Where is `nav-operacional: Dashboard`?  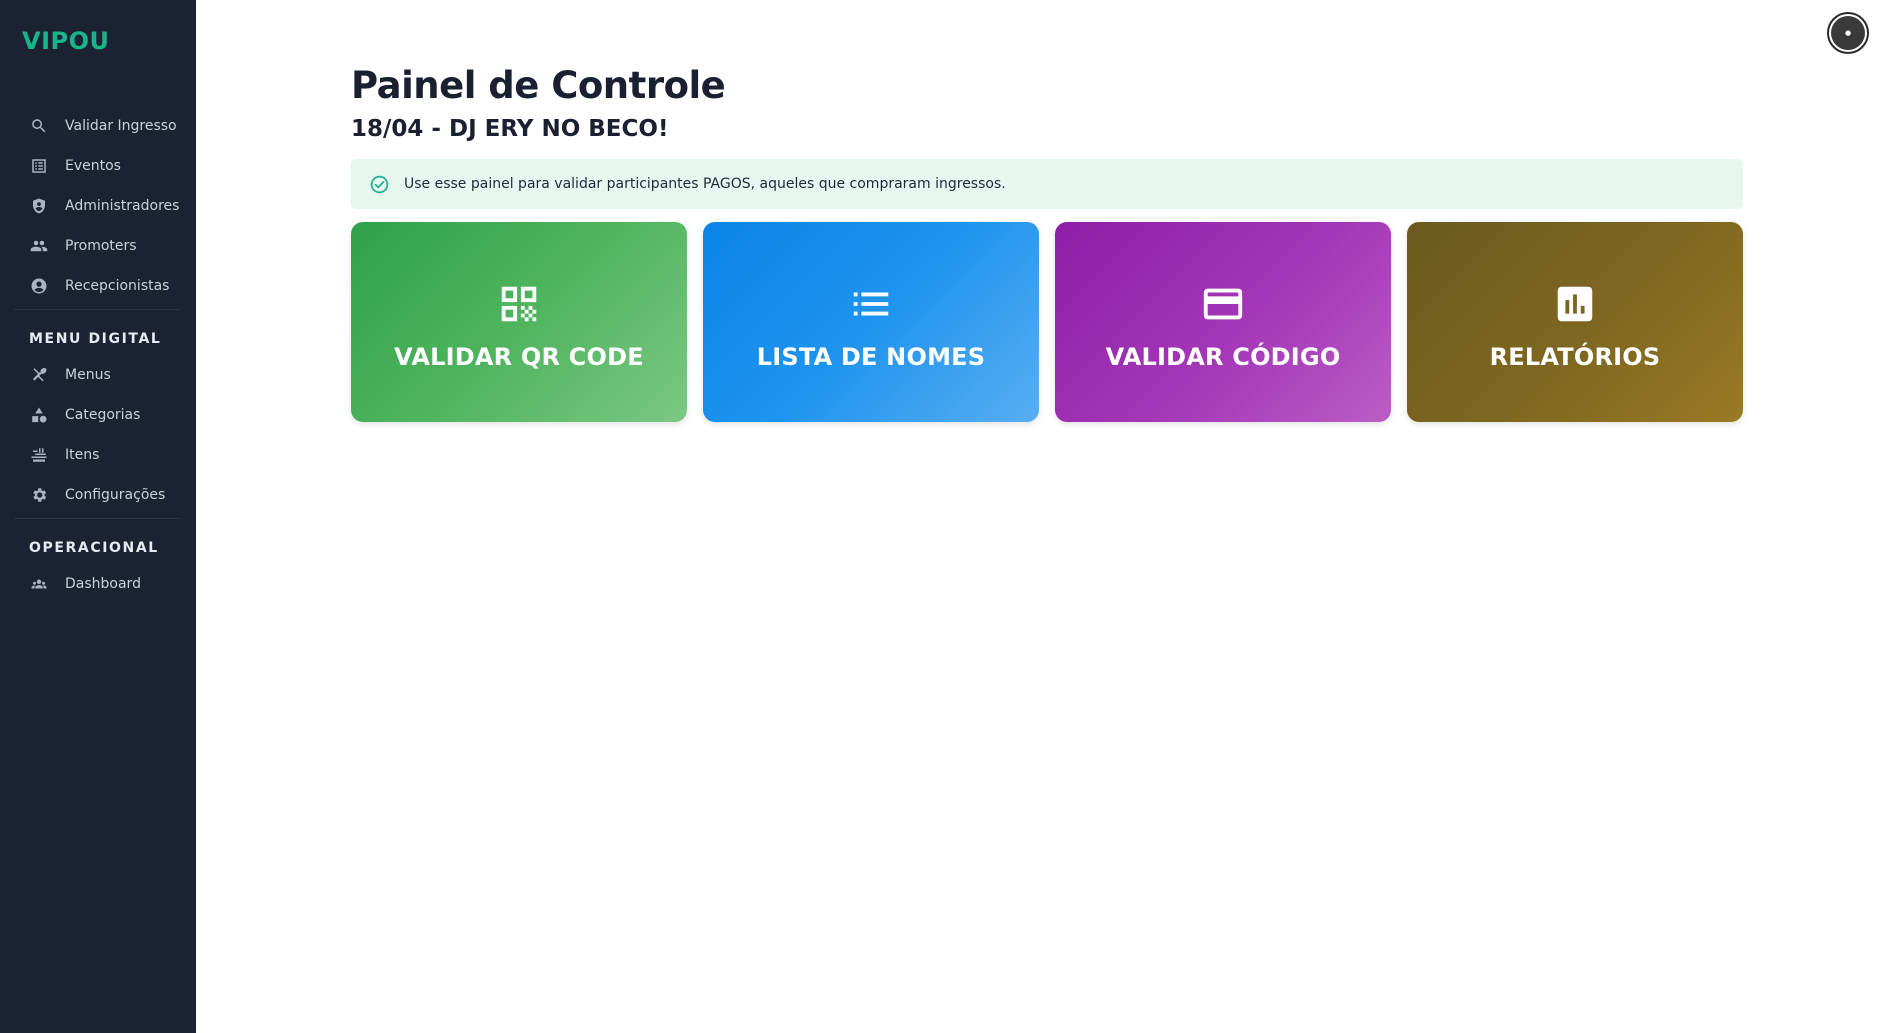
nav-operacional: Dashboard is located at coordinates (98, 584).